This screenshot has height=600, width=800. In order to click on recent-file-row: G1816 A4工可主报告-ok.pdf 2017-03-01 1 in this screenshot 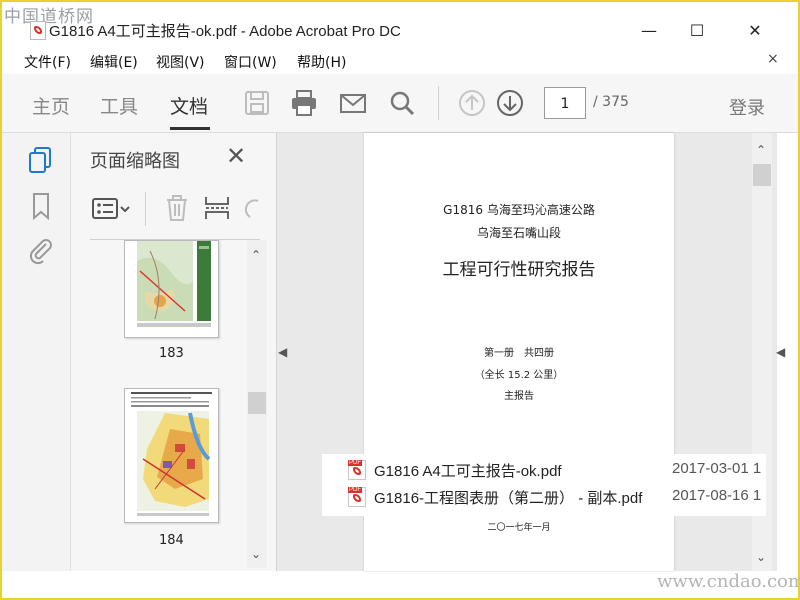, I will do `click(555, 469)`.